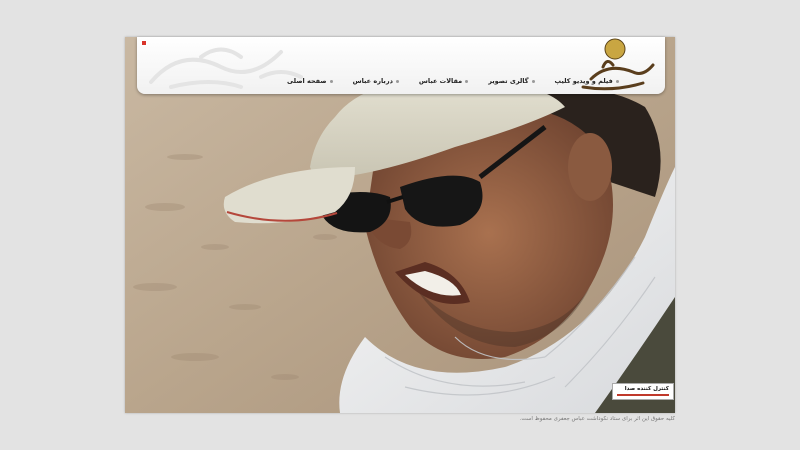 The image size is (800, 450). What do you see at coordinates (508, 81) in the screenshot?
I see `nav-gallery-label: گالری تصویر` at bounding box center [508, 81].